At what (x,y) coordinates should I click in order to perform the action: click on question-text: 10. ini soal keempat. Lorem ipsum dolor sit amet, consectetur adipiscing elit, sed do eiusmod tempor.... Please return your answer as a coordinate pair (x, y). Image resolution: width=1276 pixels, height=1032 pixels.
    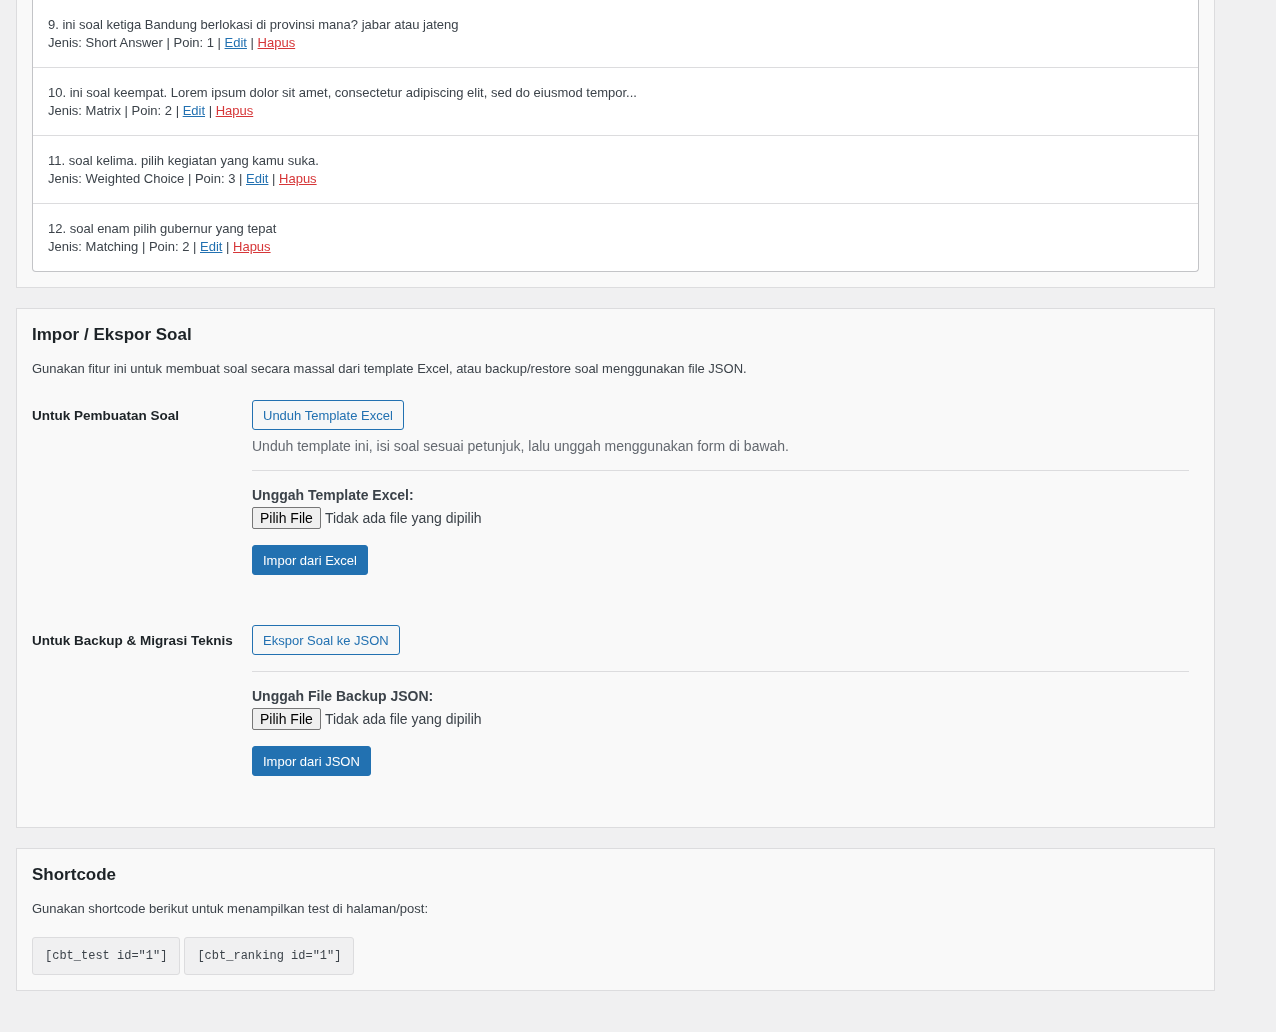
    Looking at the image, I should click on (343, 93).